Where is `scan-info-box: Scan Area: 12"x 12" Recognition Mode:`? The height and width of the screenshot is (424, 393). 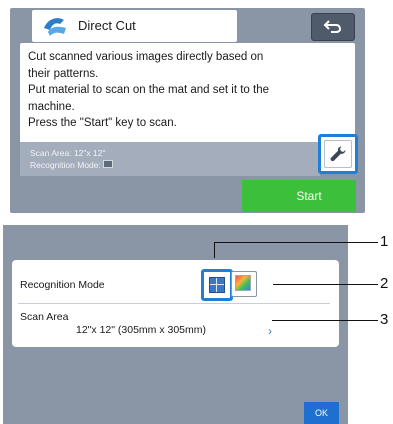 scan-info-box: Scan Area: 12"x 12" Recognition Mode: is located at coordinates (170, 159).